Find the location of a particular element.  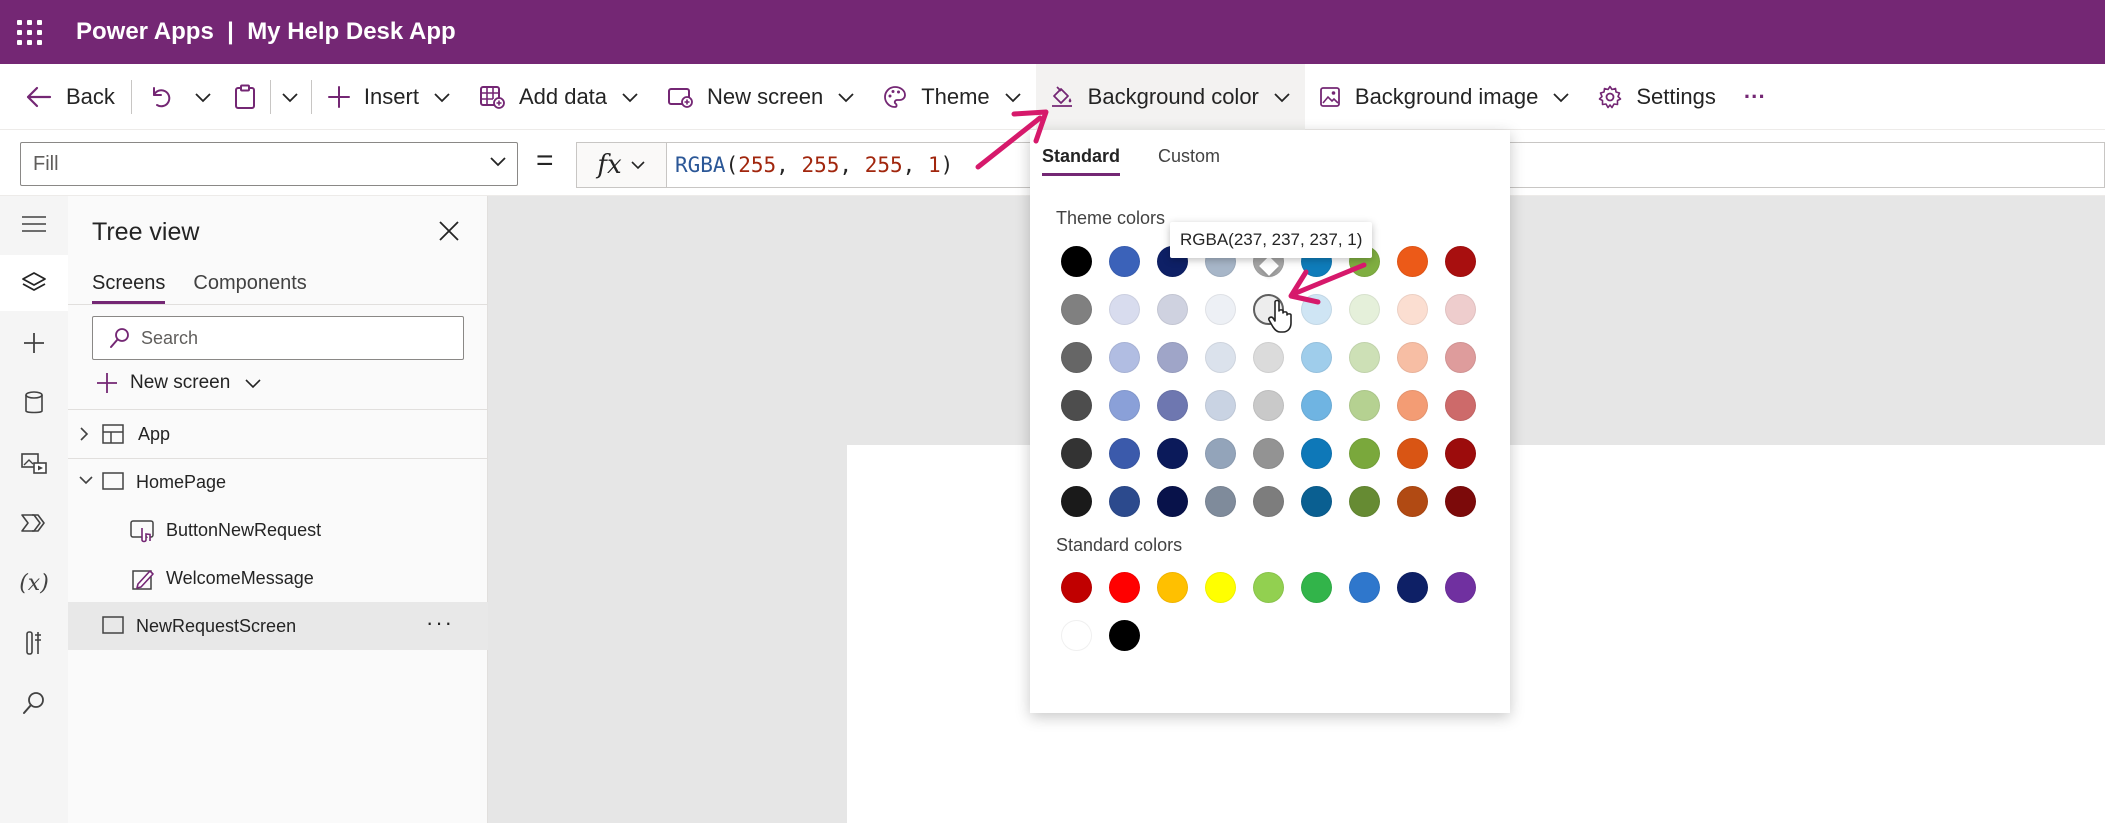

layers-icon is located at coordinates (34, 283).